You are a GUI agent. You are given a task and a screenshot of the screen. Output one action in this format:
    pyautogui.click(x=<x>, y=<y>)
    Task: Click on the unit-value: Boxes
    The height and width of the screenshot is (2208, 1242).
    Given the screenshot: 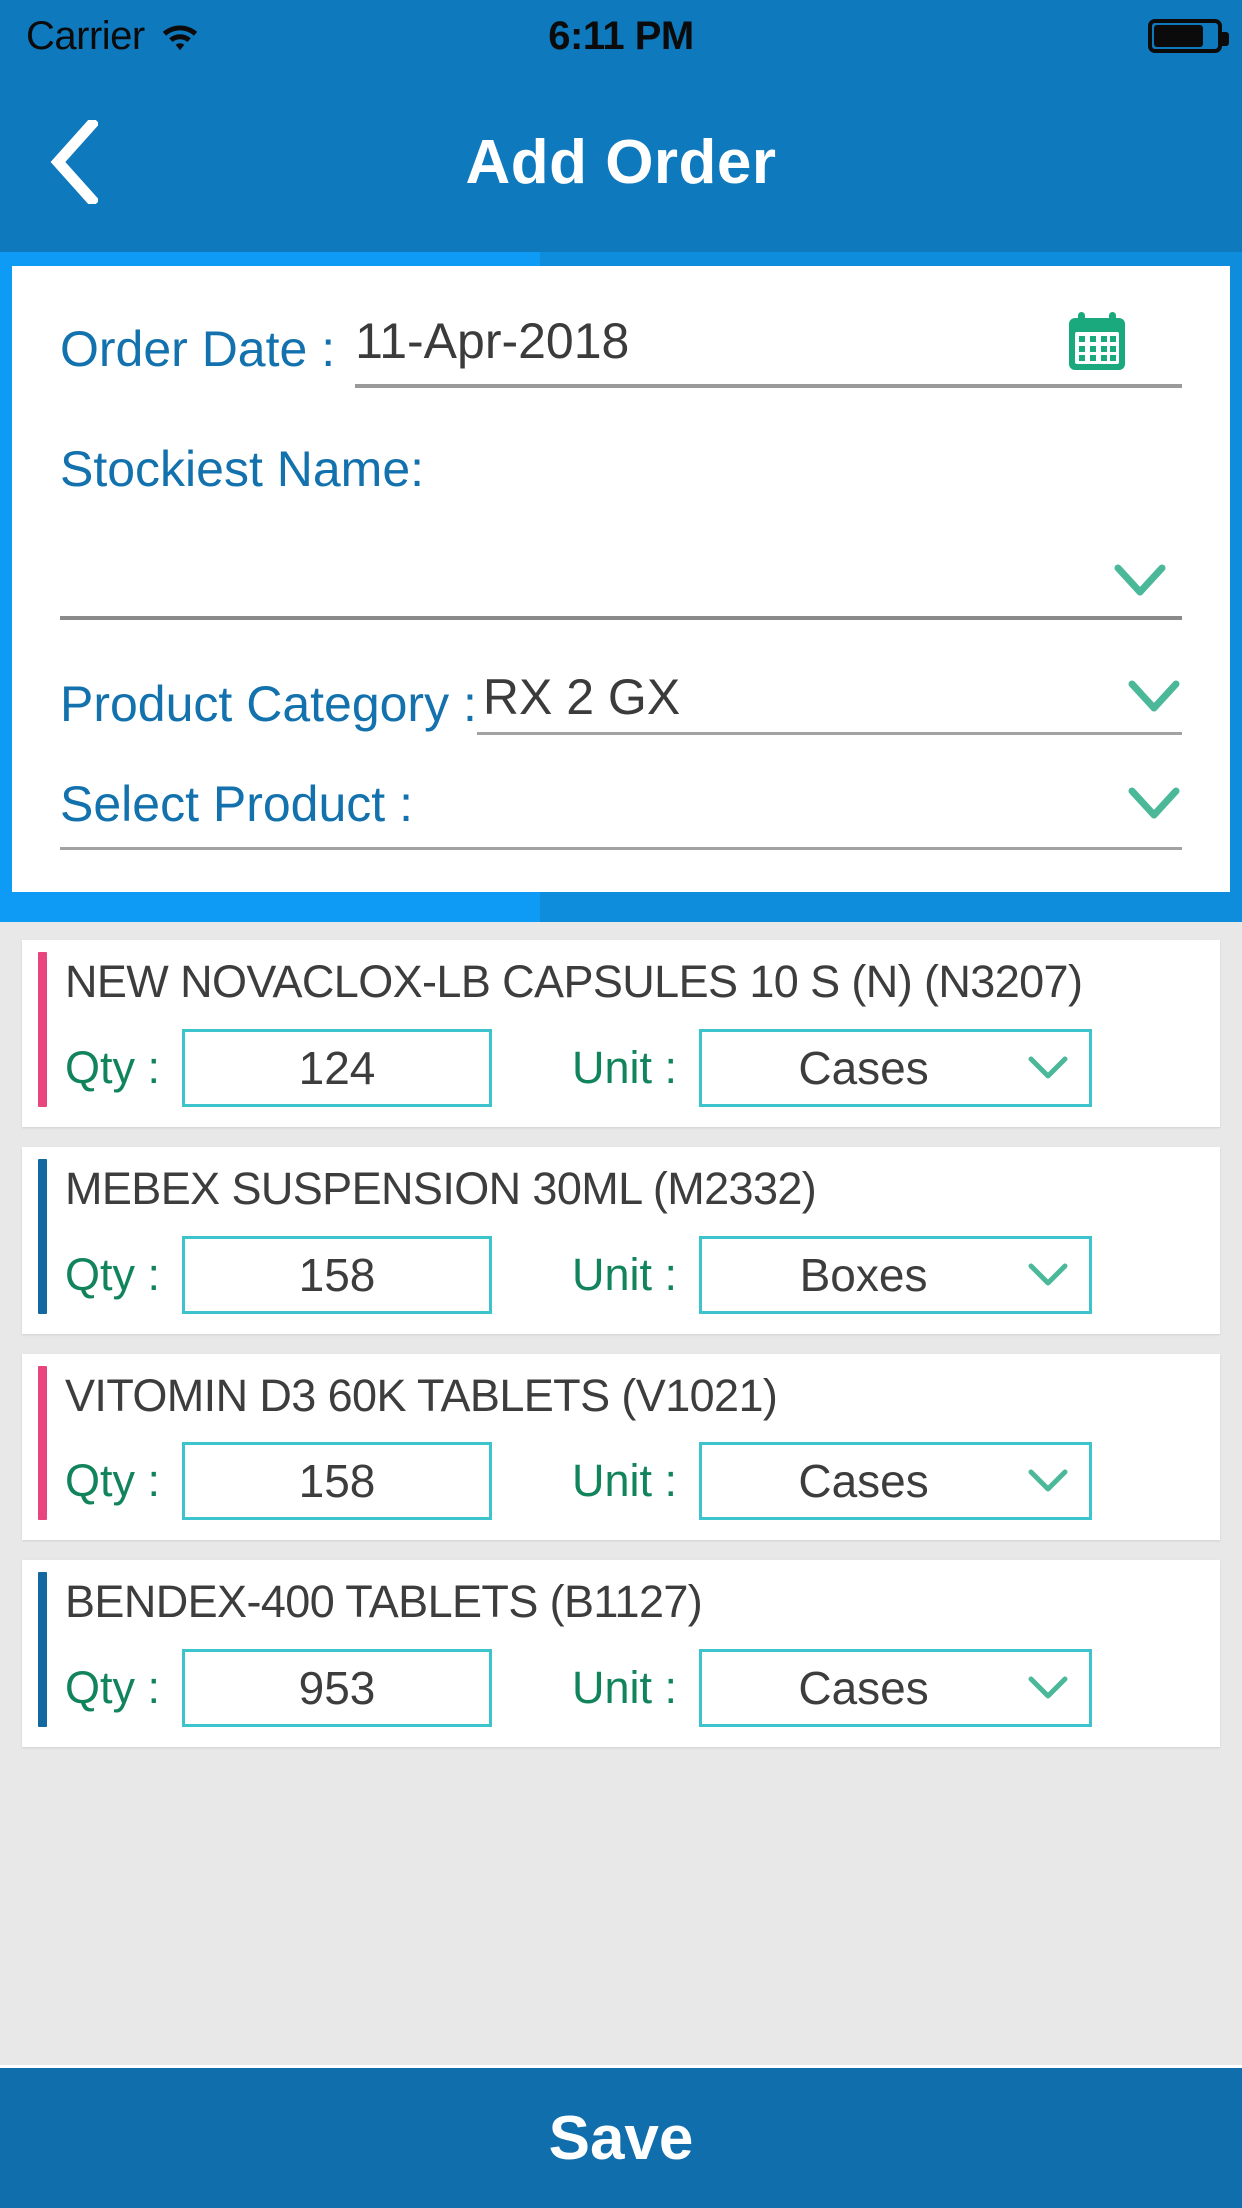 What is the action you would take?
    pyautogui.click(x=863, y=1274)
    